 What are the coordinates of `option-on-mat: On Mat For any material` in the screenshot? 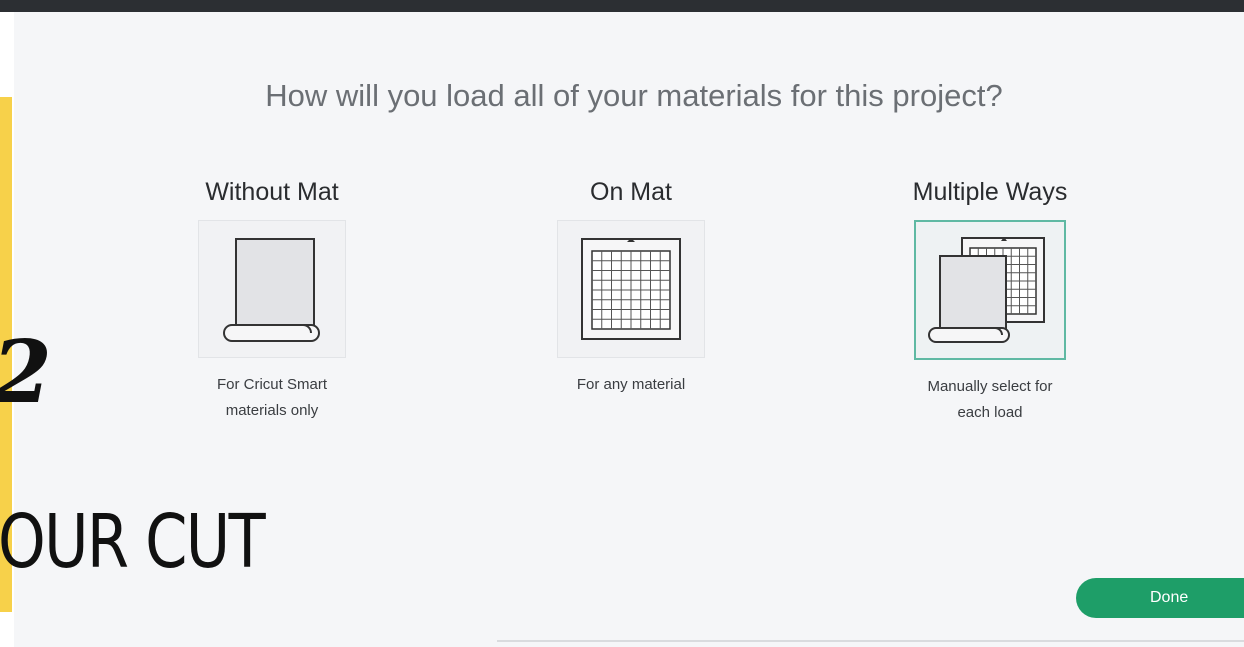 It's located at (631, 285).